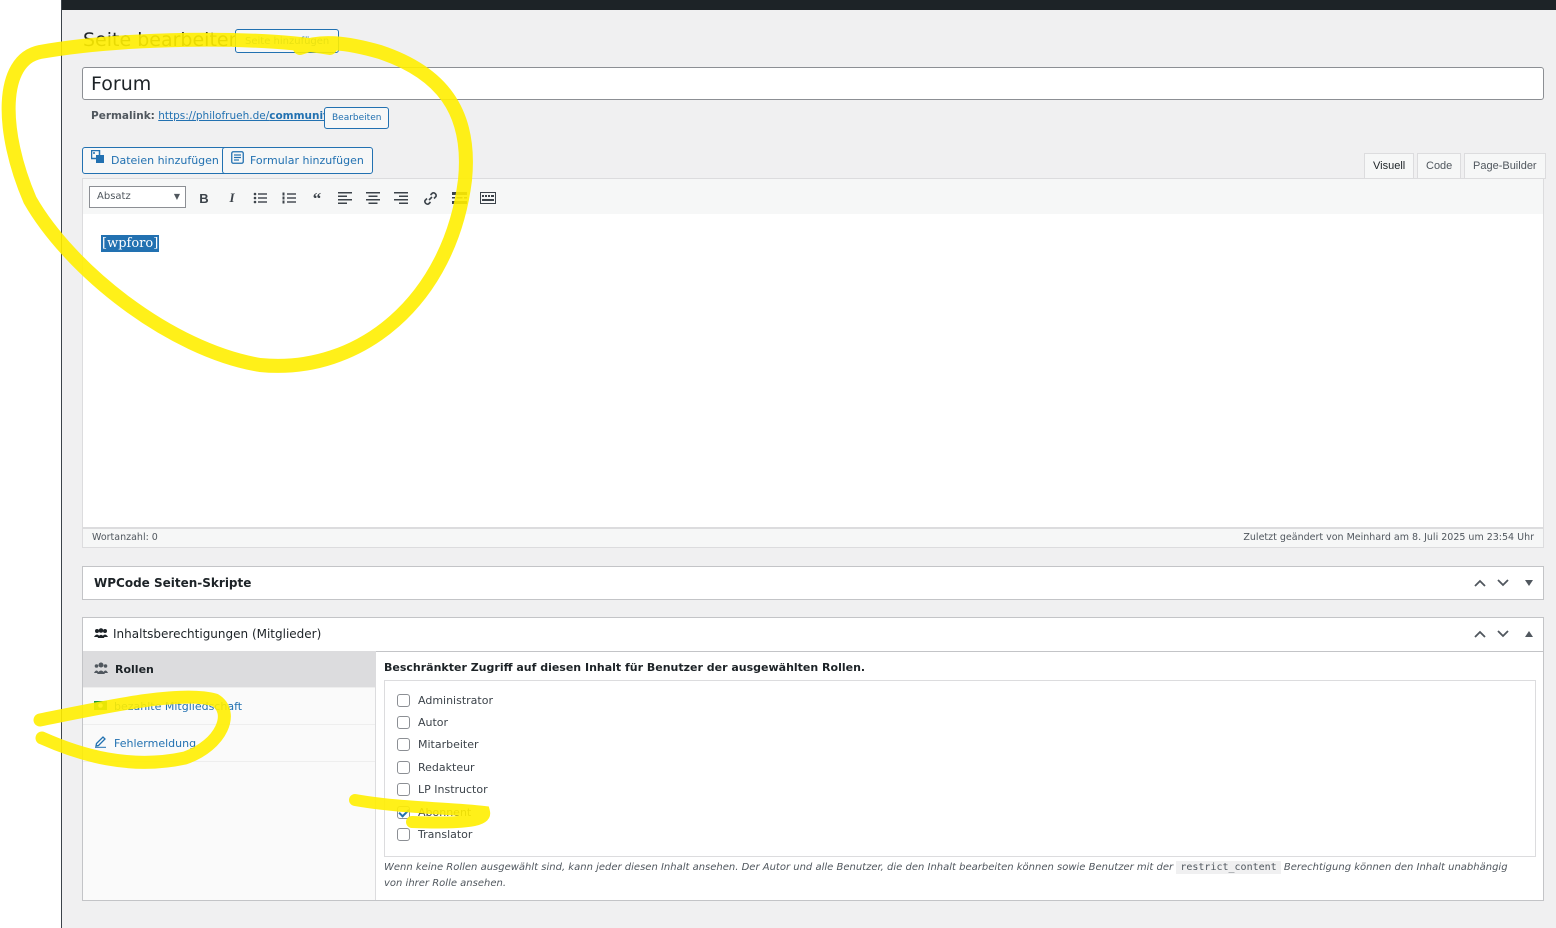 The height and width of the screenshot is (928, 1556). I want to click on tab-error-message: Fehlermeldung, so click(229, 743).